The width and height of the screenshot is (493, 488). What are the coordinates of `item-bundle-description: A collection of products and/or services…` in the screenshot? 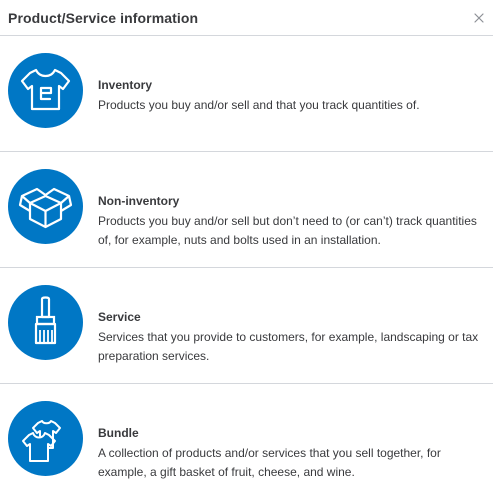 It's located at (269, 462).